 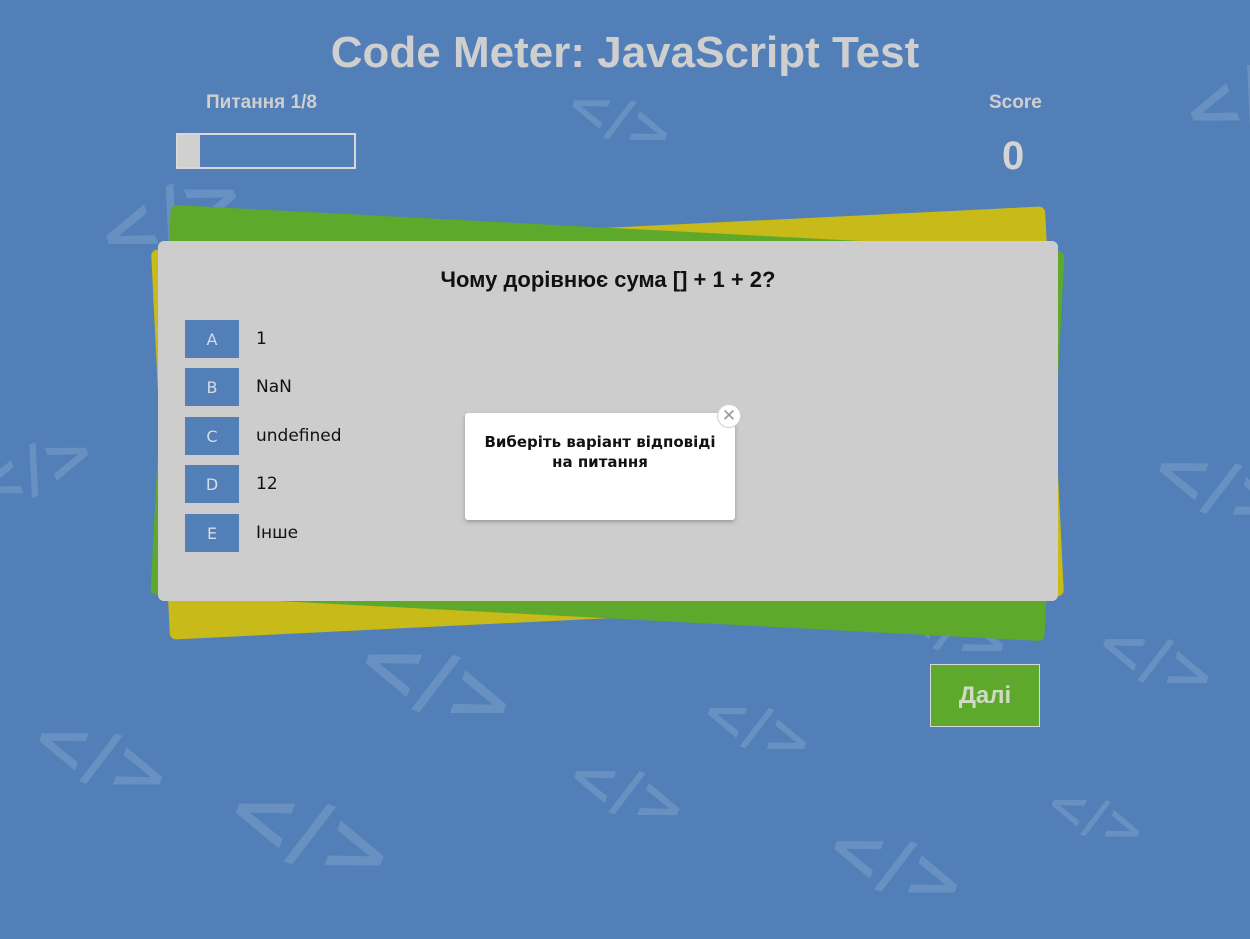 What do you see at coordinates (1013, 156) in the screenshot?
I see `score-value: 0` at bounding box center [1013, 156].